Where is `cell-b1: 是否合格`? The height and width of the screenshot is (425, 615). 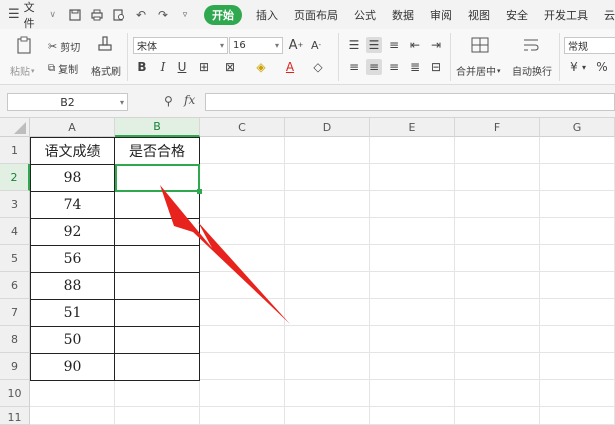 cell-b1: 是否合格 is located at coordinates (157, 151).